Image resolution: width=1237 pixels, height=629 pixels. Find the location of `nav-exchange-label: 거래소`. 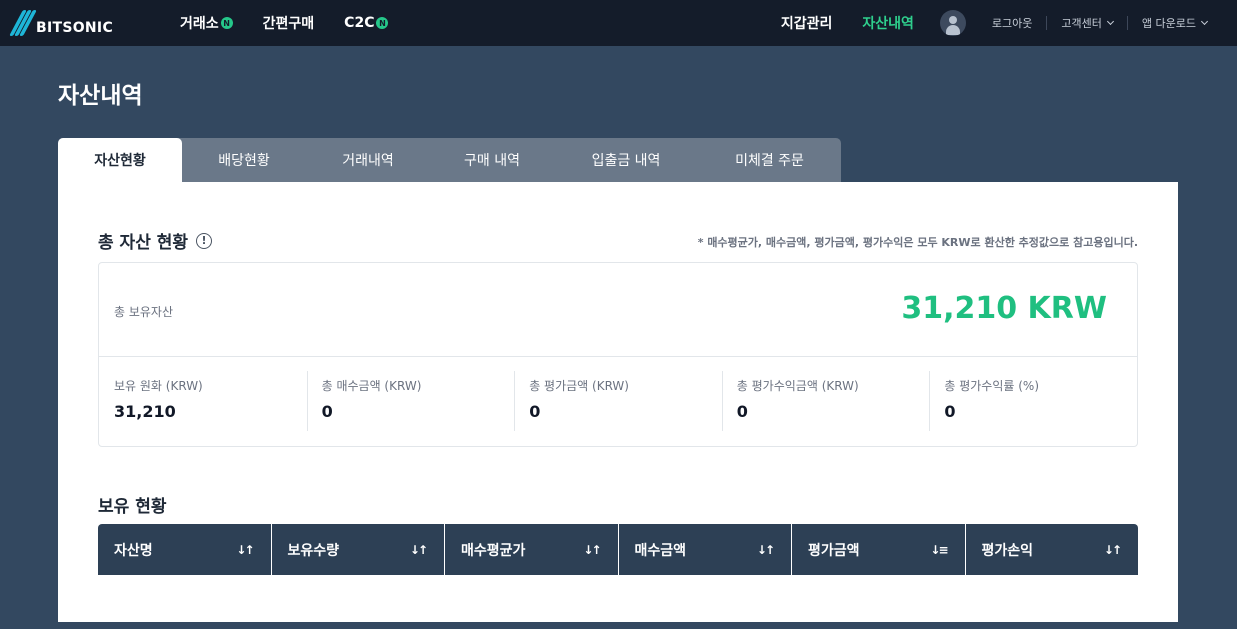

nav-exchange-label: 거래소 is located at coordinates (199, 24).